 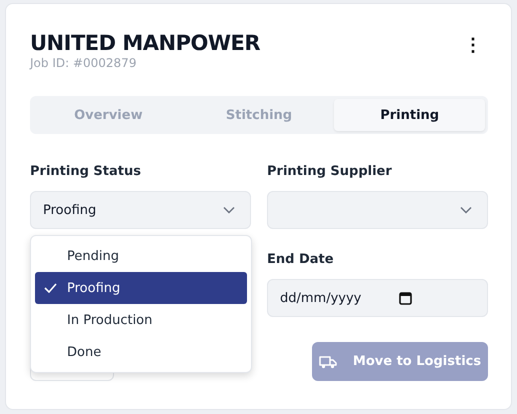 I want to click on job-id: Job ID: #0002879, so click(x=84, y=63).